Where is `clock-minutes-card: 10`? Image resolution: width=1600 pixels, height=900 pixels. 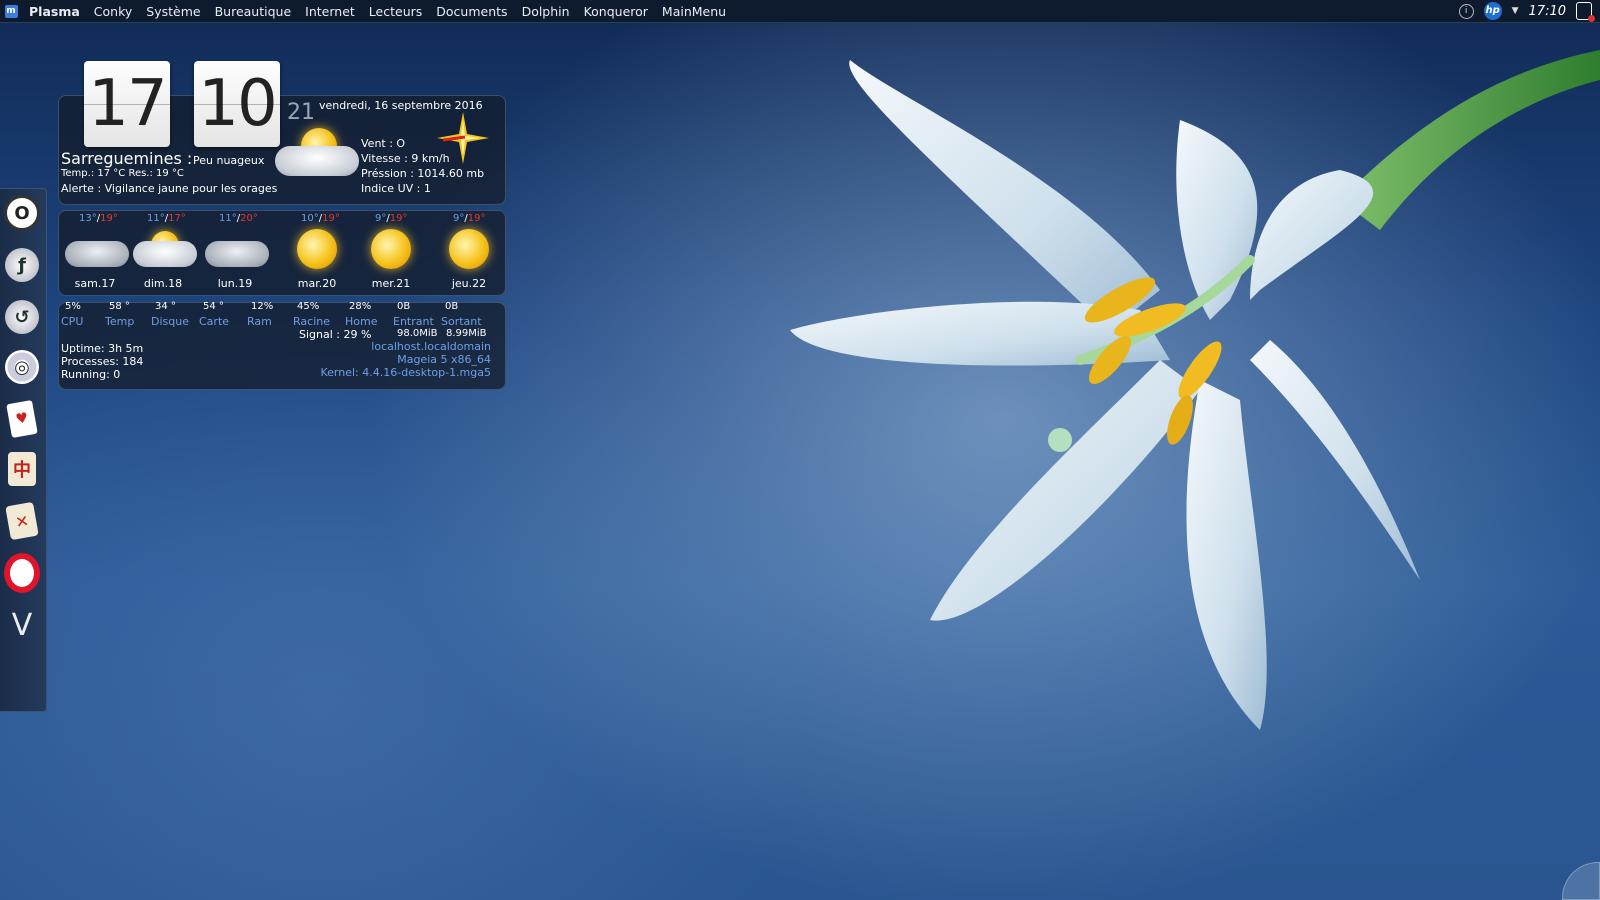 clock-minutes-card: 10 is located at coordinates (237, 104).